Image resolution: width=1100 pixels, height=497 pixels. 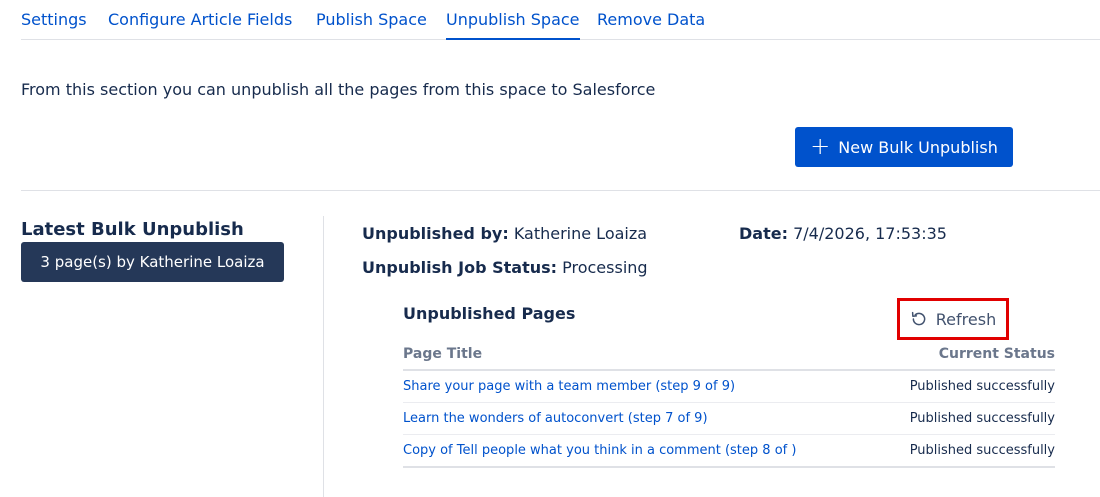 What do you see at coordinates (763, 233) in the screenshot?
I see `job-date-label: Date:` at bounding box center [763, 233].